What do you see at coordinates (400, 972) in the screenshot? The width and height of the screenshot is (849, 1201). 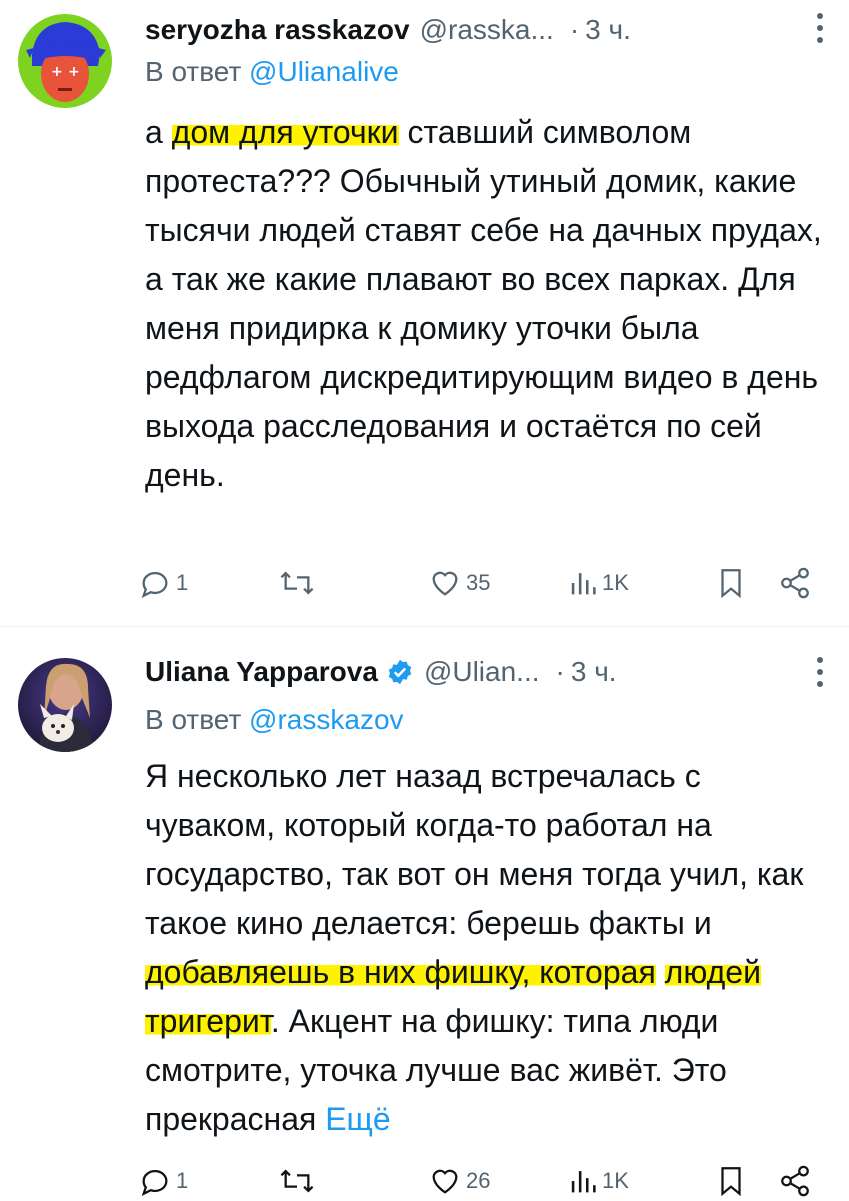 I see `highlighted-text: добавляешь в них фишку, которая` at bounding box center [400, 972].